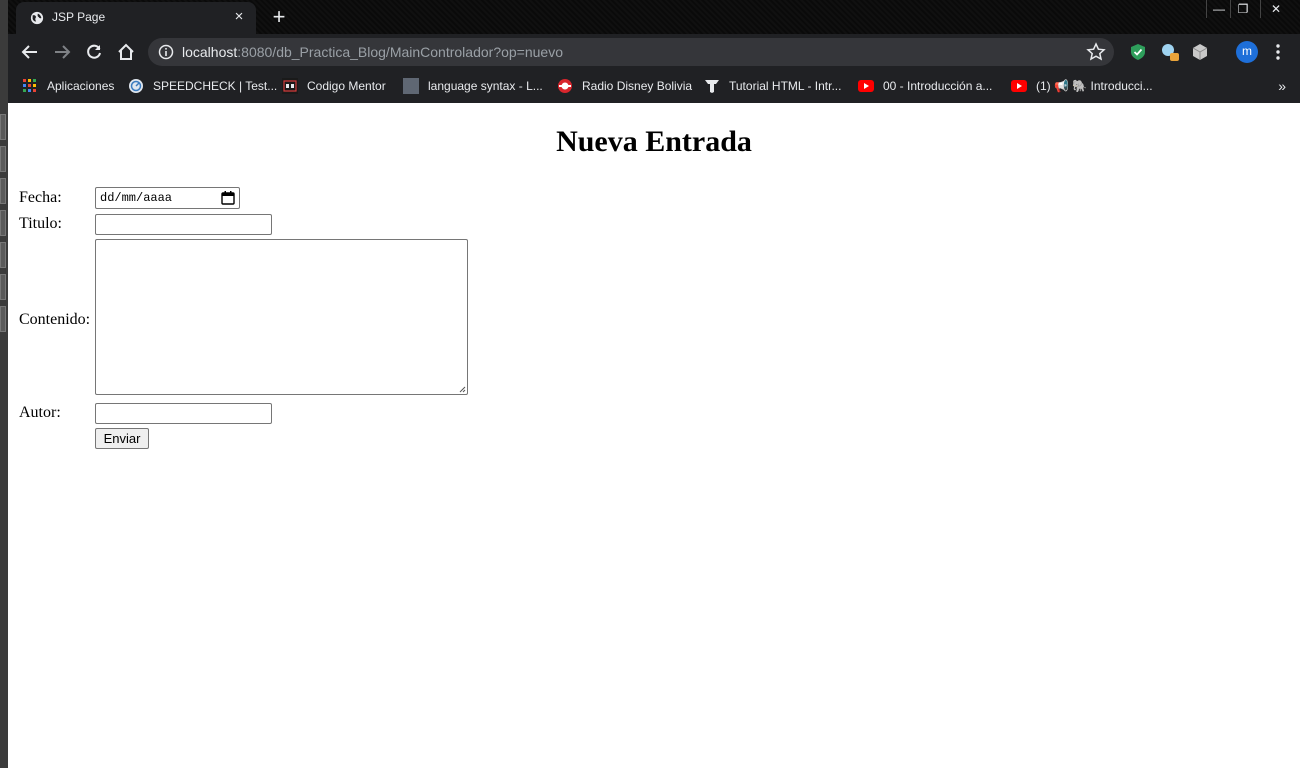 The image size is (1300, 768). What do you see at coordinates (1138, 52) in the screenshot?
I see `shield-extension-icon` at bounding box center [1138, 52].